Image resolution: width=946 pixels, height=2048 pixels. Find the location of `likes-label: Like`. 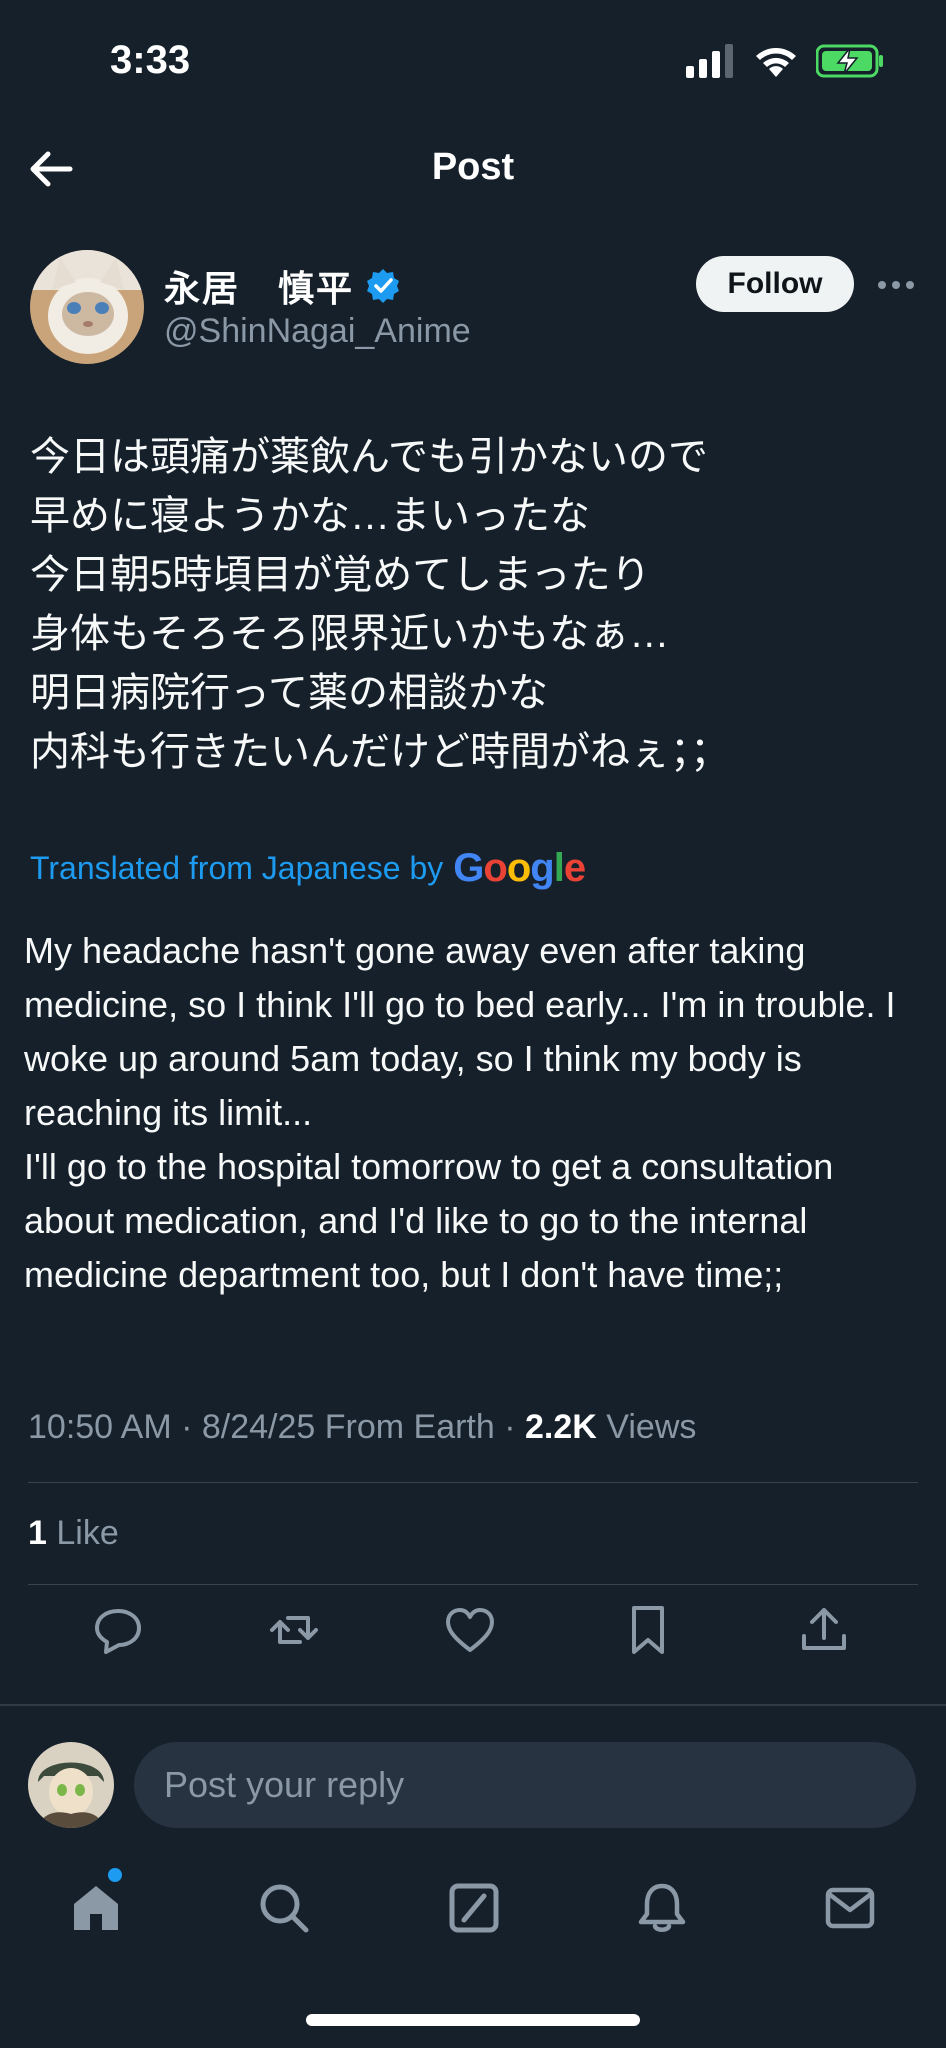

likes-label: Like is located at coordinates (82, 1533).